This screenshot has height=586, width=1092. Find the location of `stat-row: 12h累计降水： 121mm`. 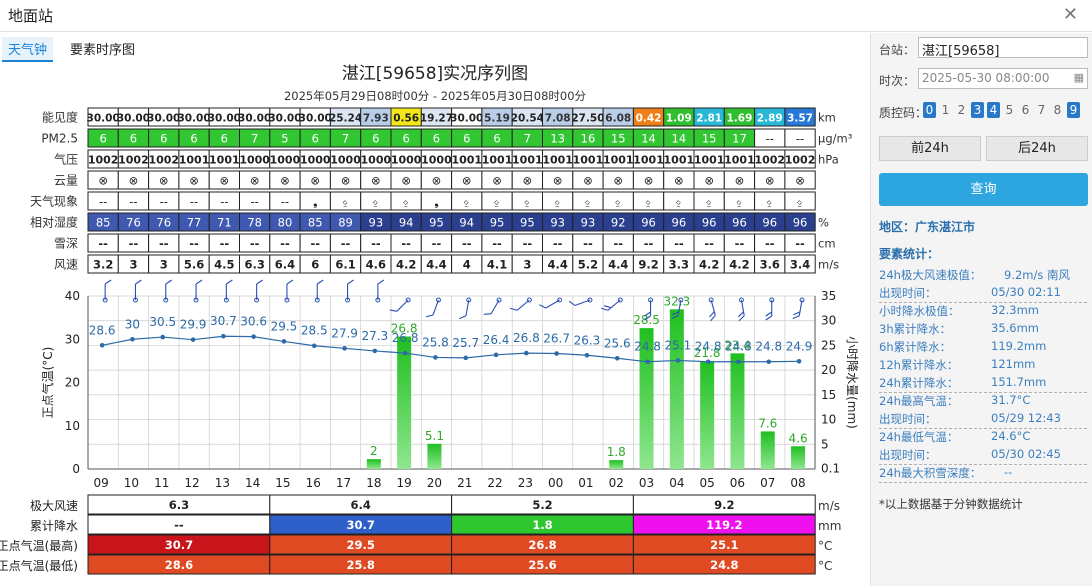

stat-row: 12h累计降水： 121mm is located at coordinates (983, 366).